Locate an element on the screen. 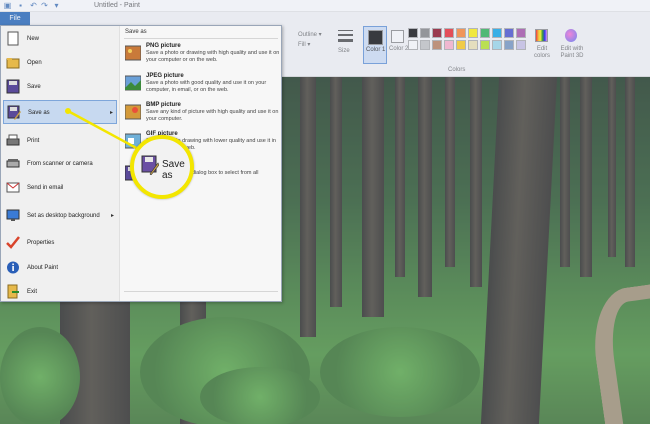  menu-item-label: About Paint is located at coordinates (43, 268).